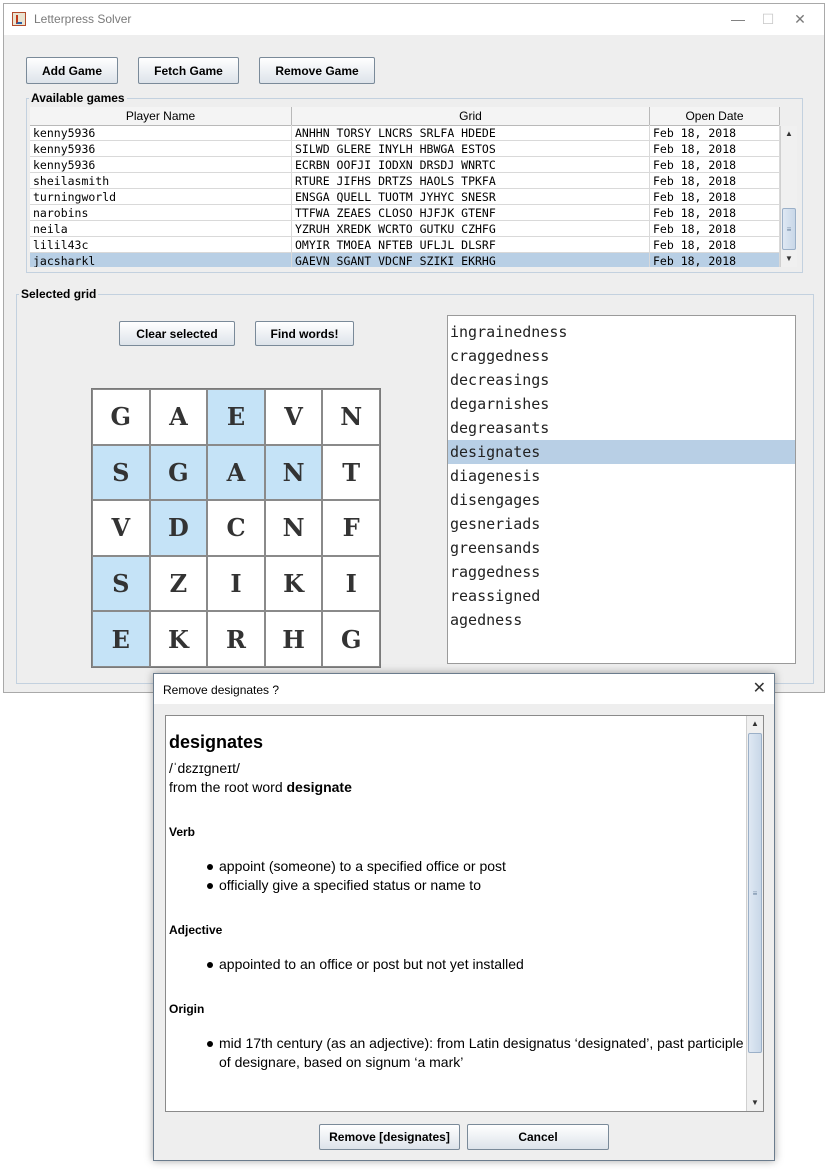  What do you see at coordinates (471, 132) in the screenshot?
I see `grid-cell: ANHHN TORSY LNCRS SRLFA HDEDE` at bounding box center [471, 132].